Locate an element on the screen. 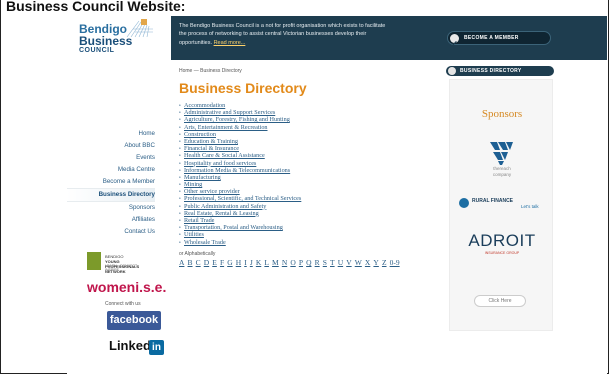 The height and width of the screenshot is (374, 609). list-item: • Administrative and Support Services is located at coordinates (309, 112).